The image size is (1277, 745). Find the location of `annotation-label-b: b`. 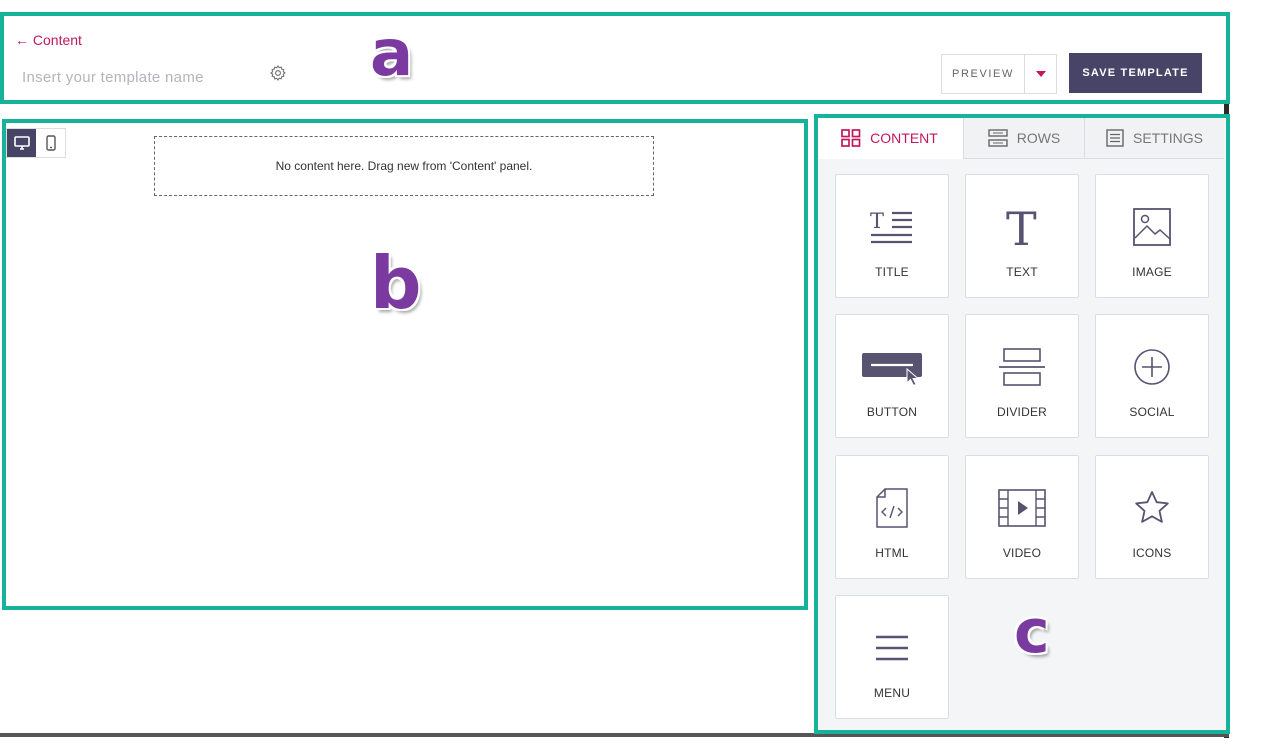

annotation-label-b: b is located at coordinates (396, 283).